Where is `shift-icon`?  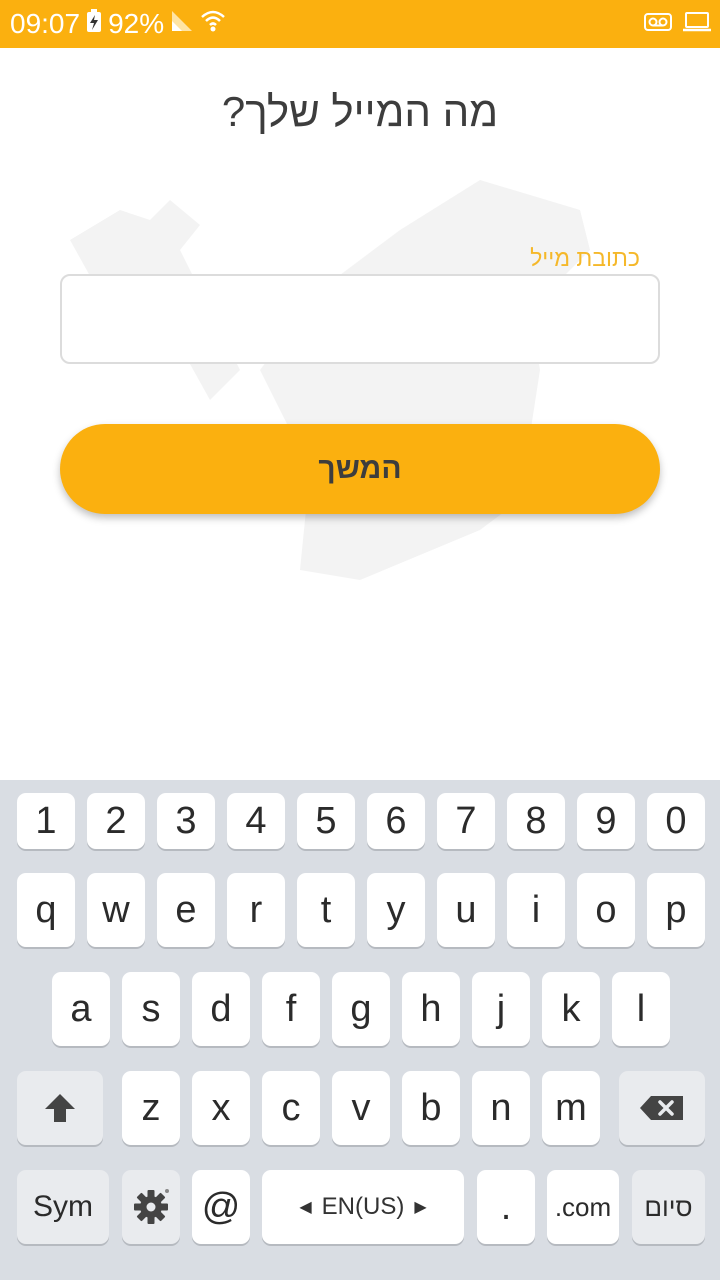
shift-icon is located at coordinates (60, 1108).